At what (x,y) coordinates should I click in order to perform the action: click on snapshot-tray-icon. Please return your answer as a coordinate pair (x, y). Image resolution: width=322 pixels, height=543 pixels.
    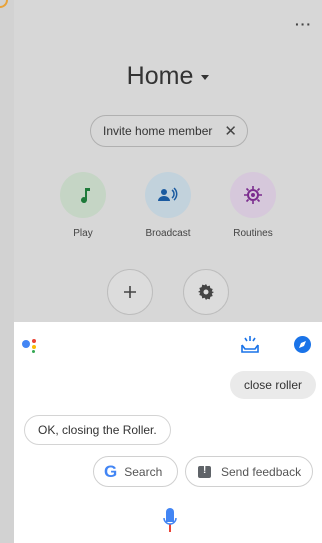
    Looking at the image, I should click on (250, 344).